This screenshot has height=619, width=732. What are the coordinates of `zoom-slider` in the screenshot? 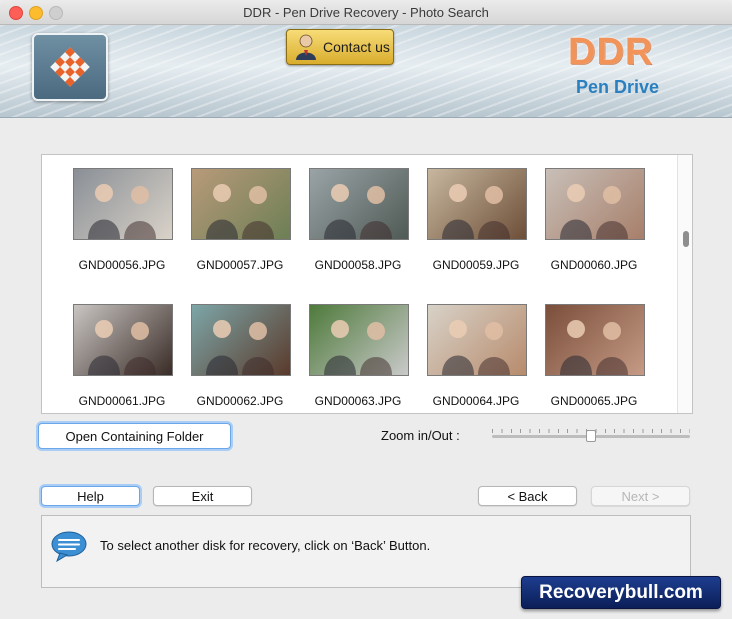 It's located at (591, 435).